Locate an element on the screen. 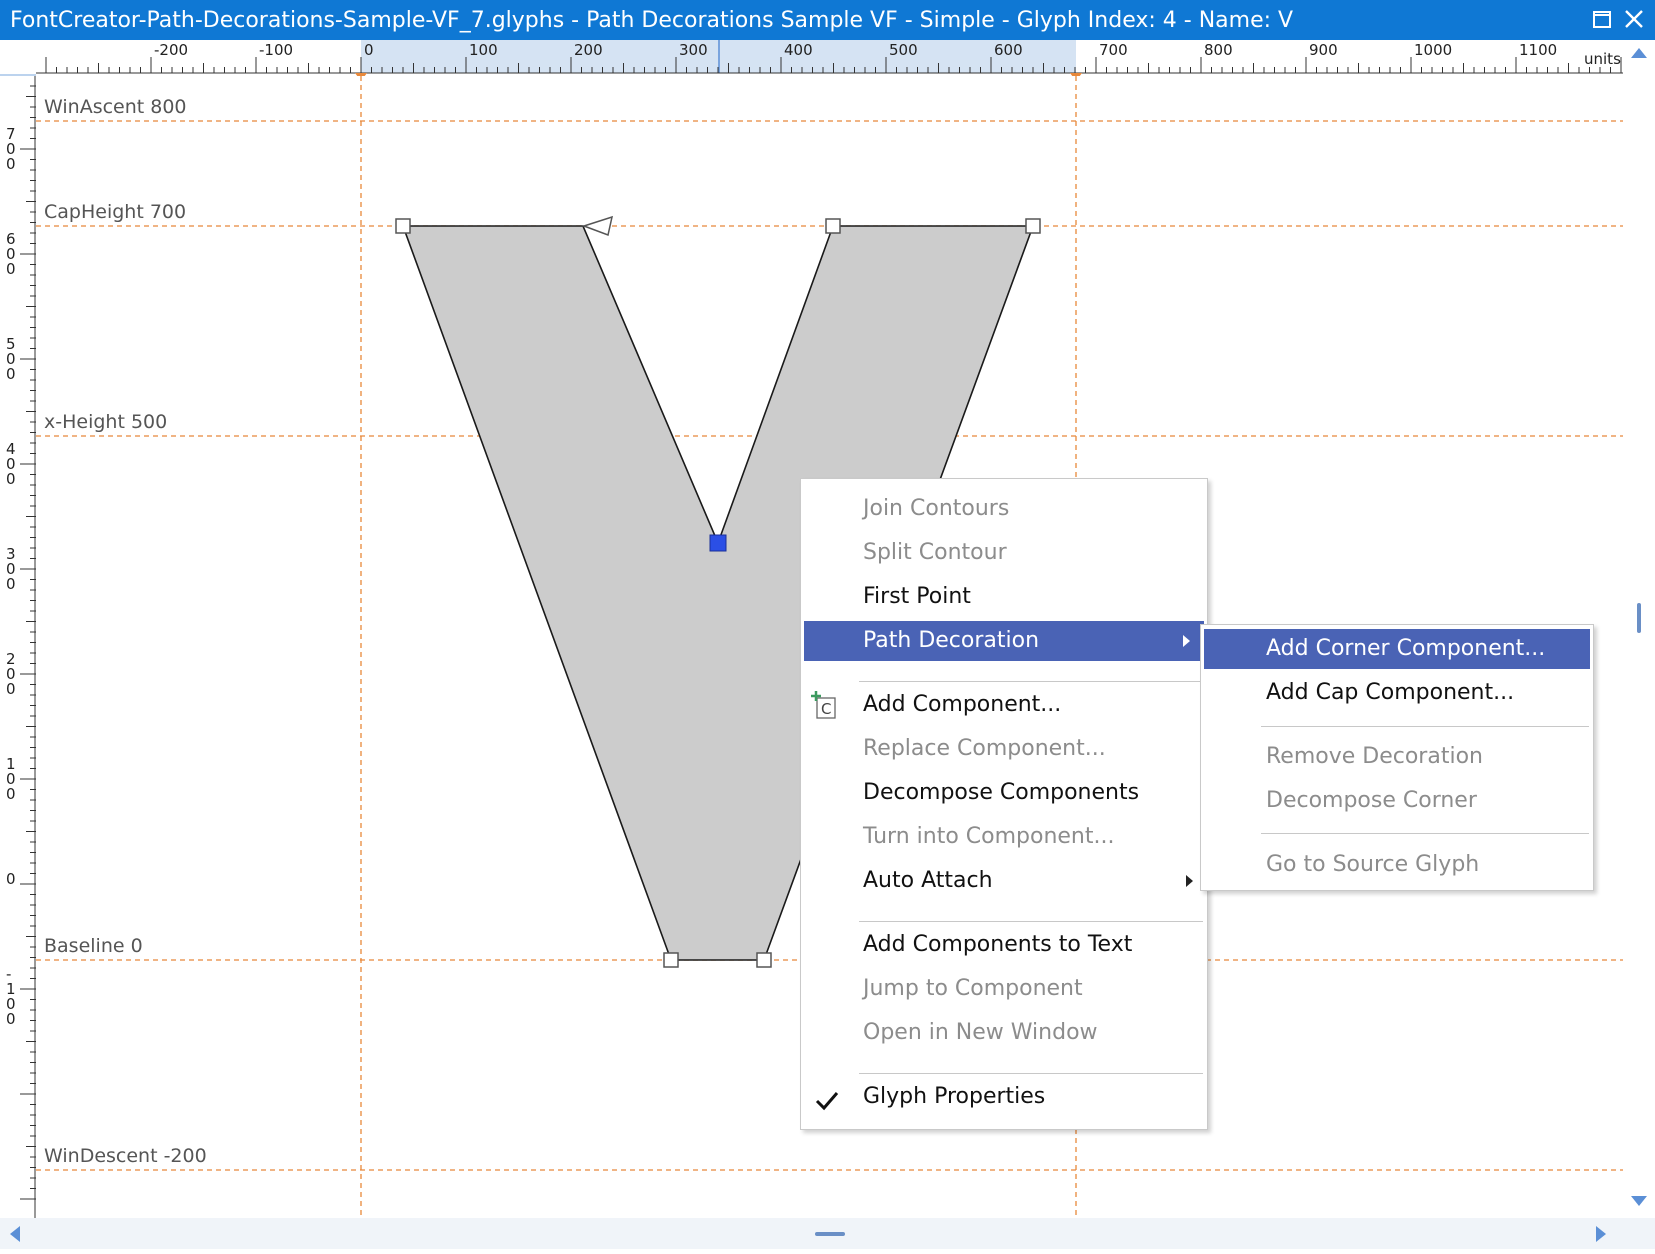  maximize-icon is located at coordinates (1602, 19).